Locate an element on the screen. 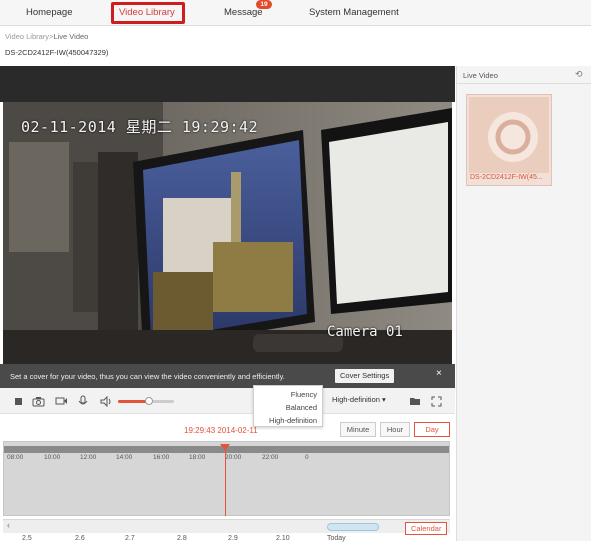 The width and height of the screenshot is (591, 548). cover-settings-button: Cover Settings is located at coordinates (365, 376).